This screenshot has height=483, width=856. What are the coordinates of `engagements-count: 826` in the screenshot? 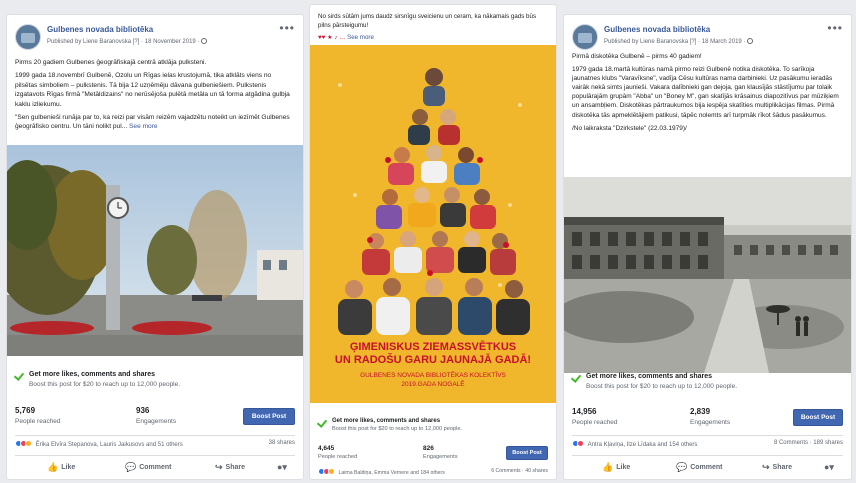 It's located at (428, 448).